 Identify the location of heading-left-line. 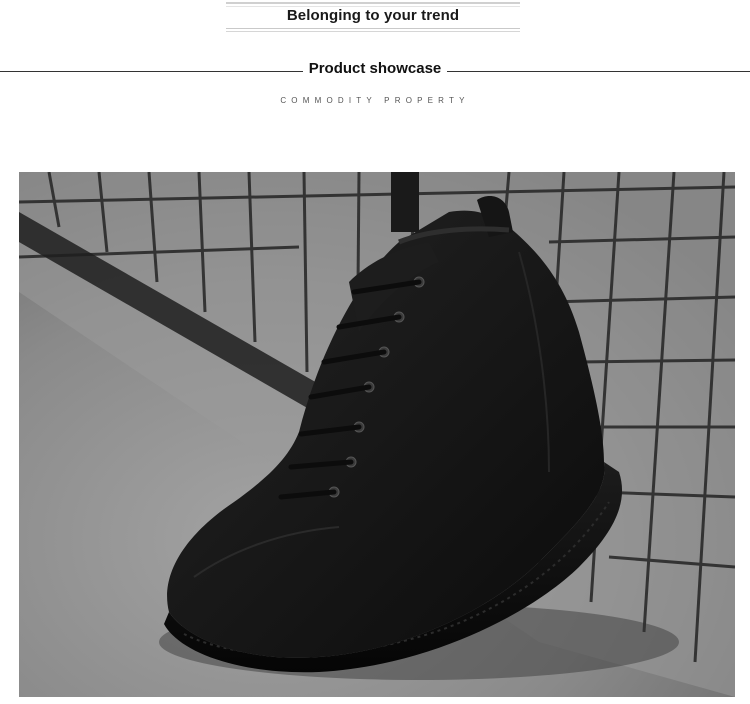
(151, 71).